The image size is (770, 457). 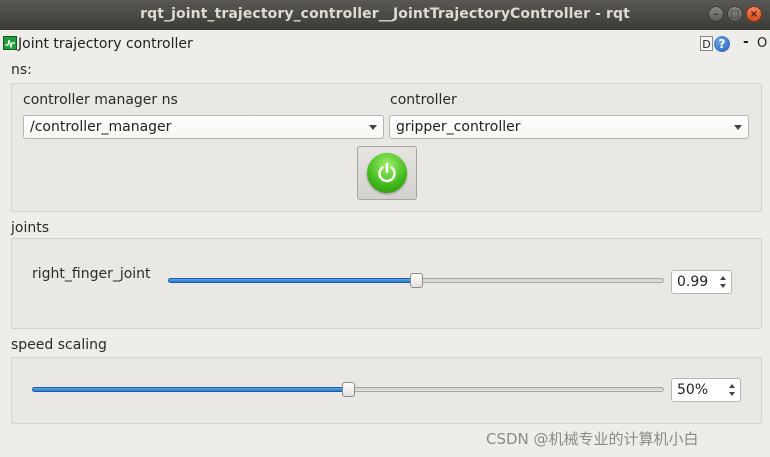 What do you see at coordinates (10, 43) in the screenshot?
I see `plugin-chart-icon` at bounding box center [10, 43].